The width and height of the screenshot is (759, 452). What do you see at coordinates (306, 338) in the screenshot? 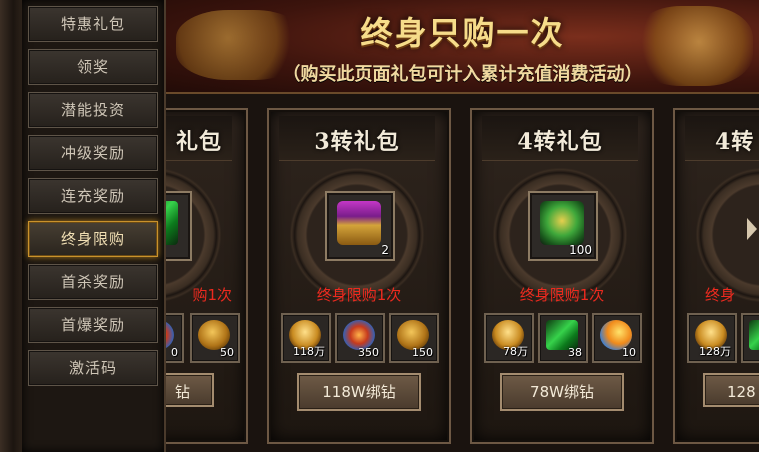
I see `reward-item-slot: 118万` at bounding box center [306, 338].